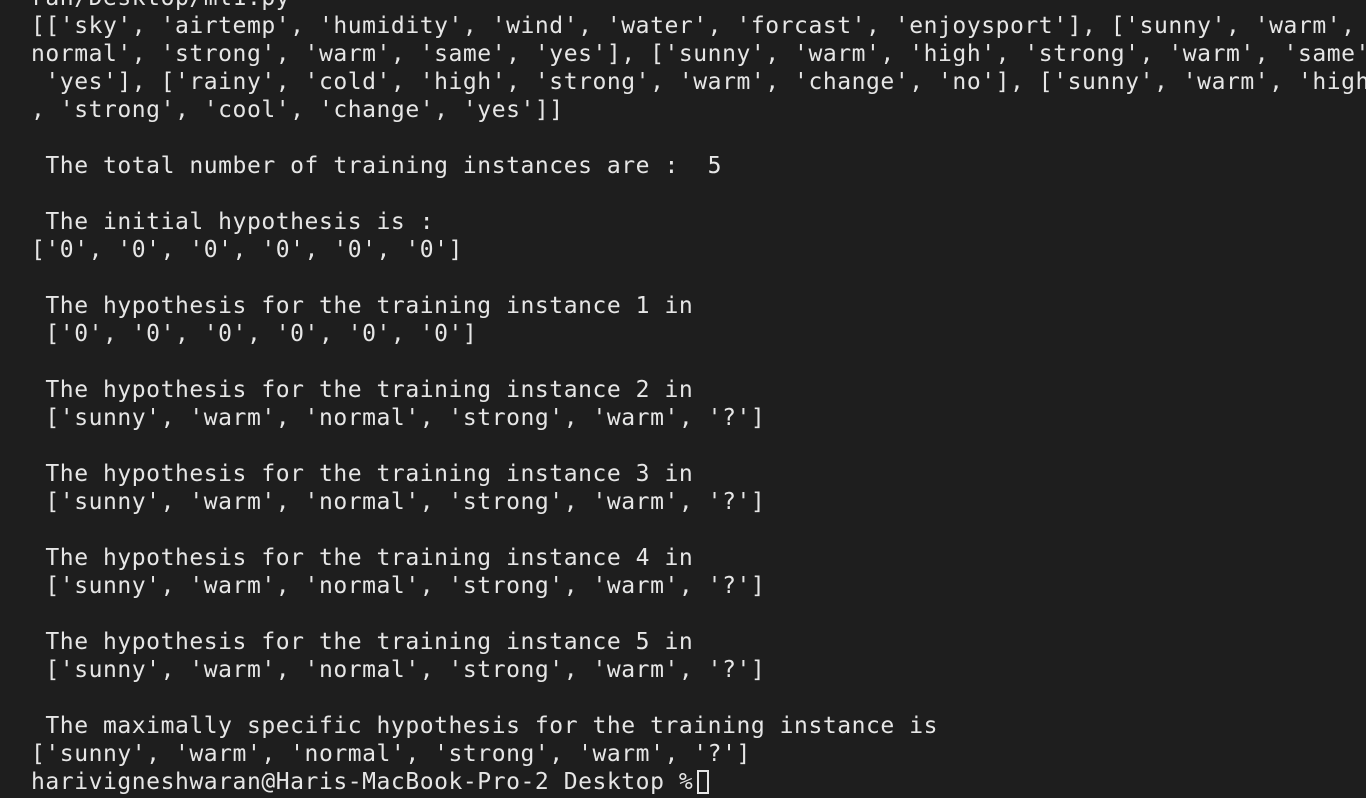 This screenshot has width=1366, height=798. I want to click on output-line: rah/Desktop/ml1.py, so click(698, 6).